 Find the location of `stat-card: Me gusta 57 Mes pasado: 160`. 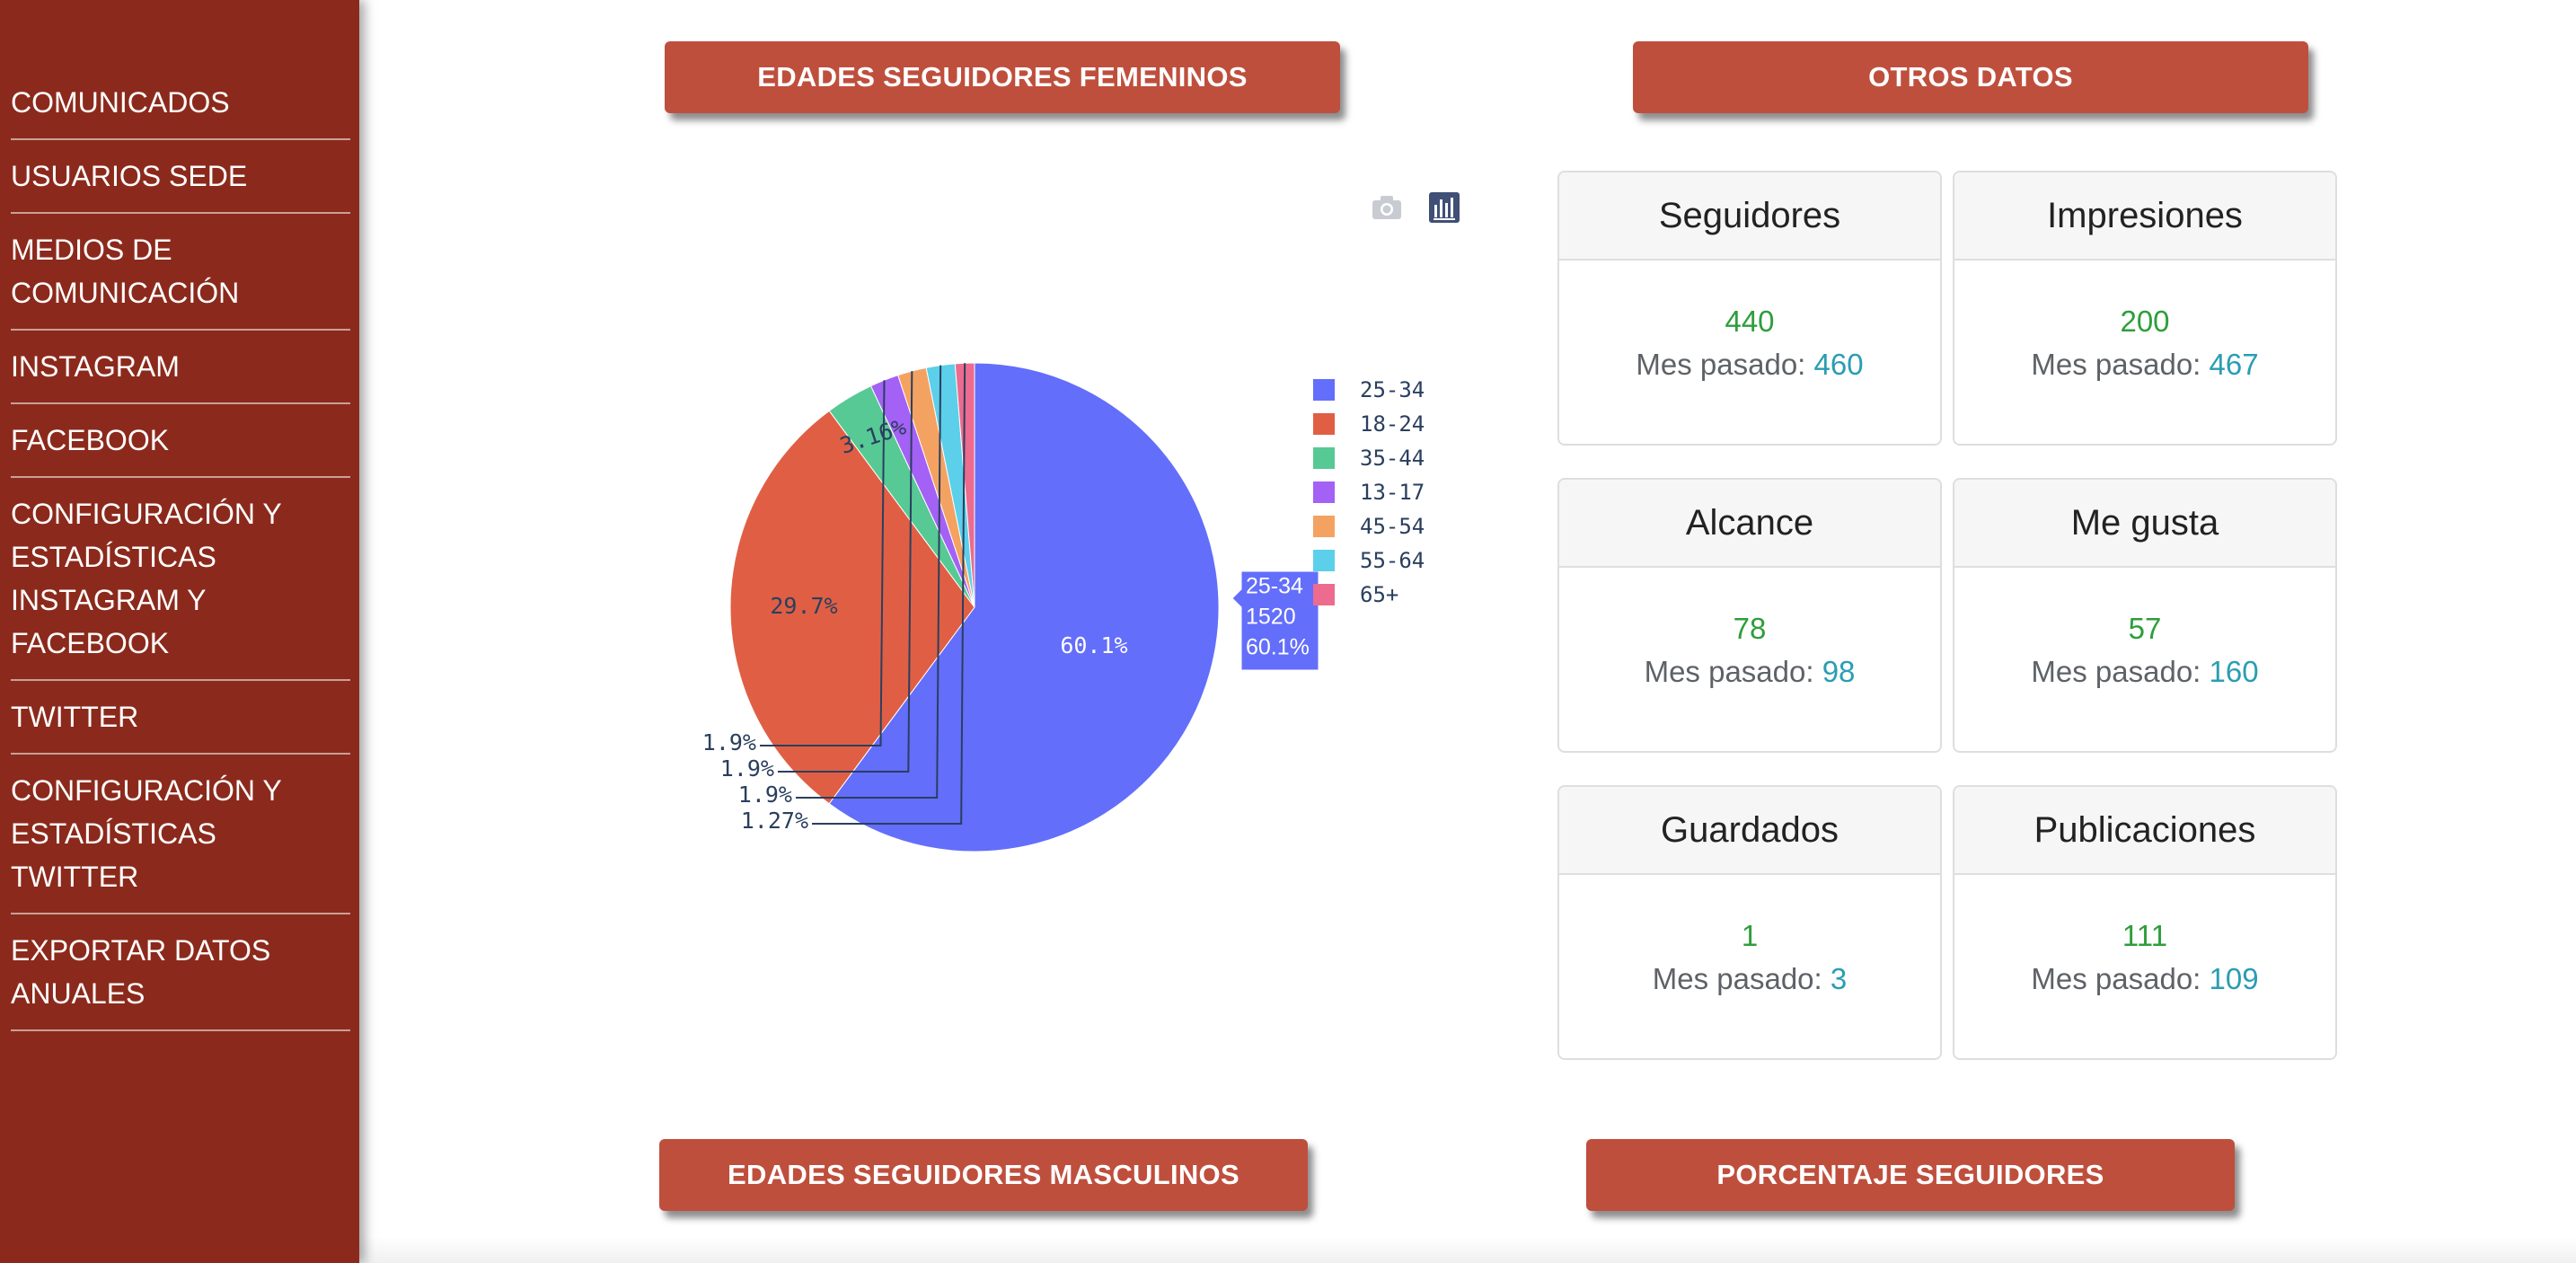

stat-card: Me gusta 57 Mes pasado: 160 is located at coordinates (2145, 615).